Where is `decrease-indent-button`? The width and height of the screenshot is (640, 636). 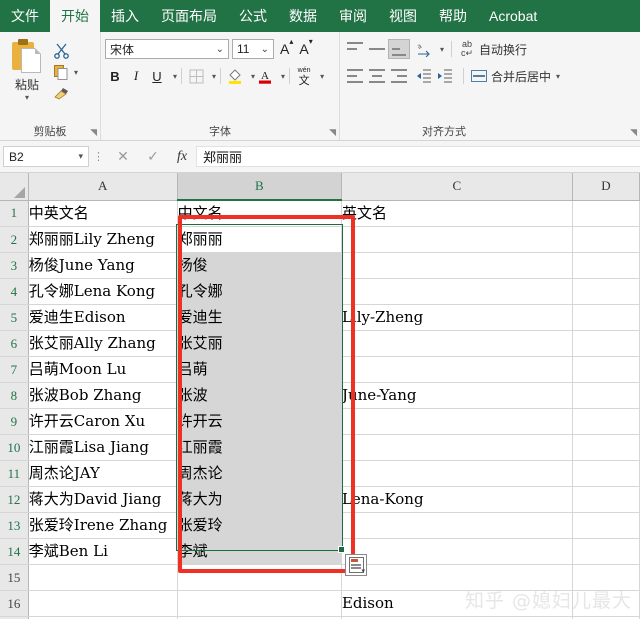 decrease-indent-button is located at coordinates (424, 76).